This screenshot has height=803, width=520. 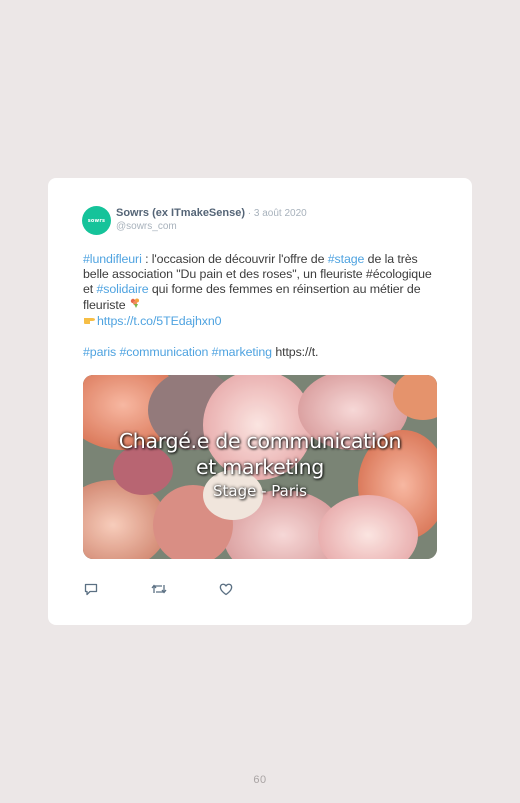 What do you see at coordinates (99, 352) in the screenshot?
I see `hashtag-paris: #paris` at bounding box center [99, 352].